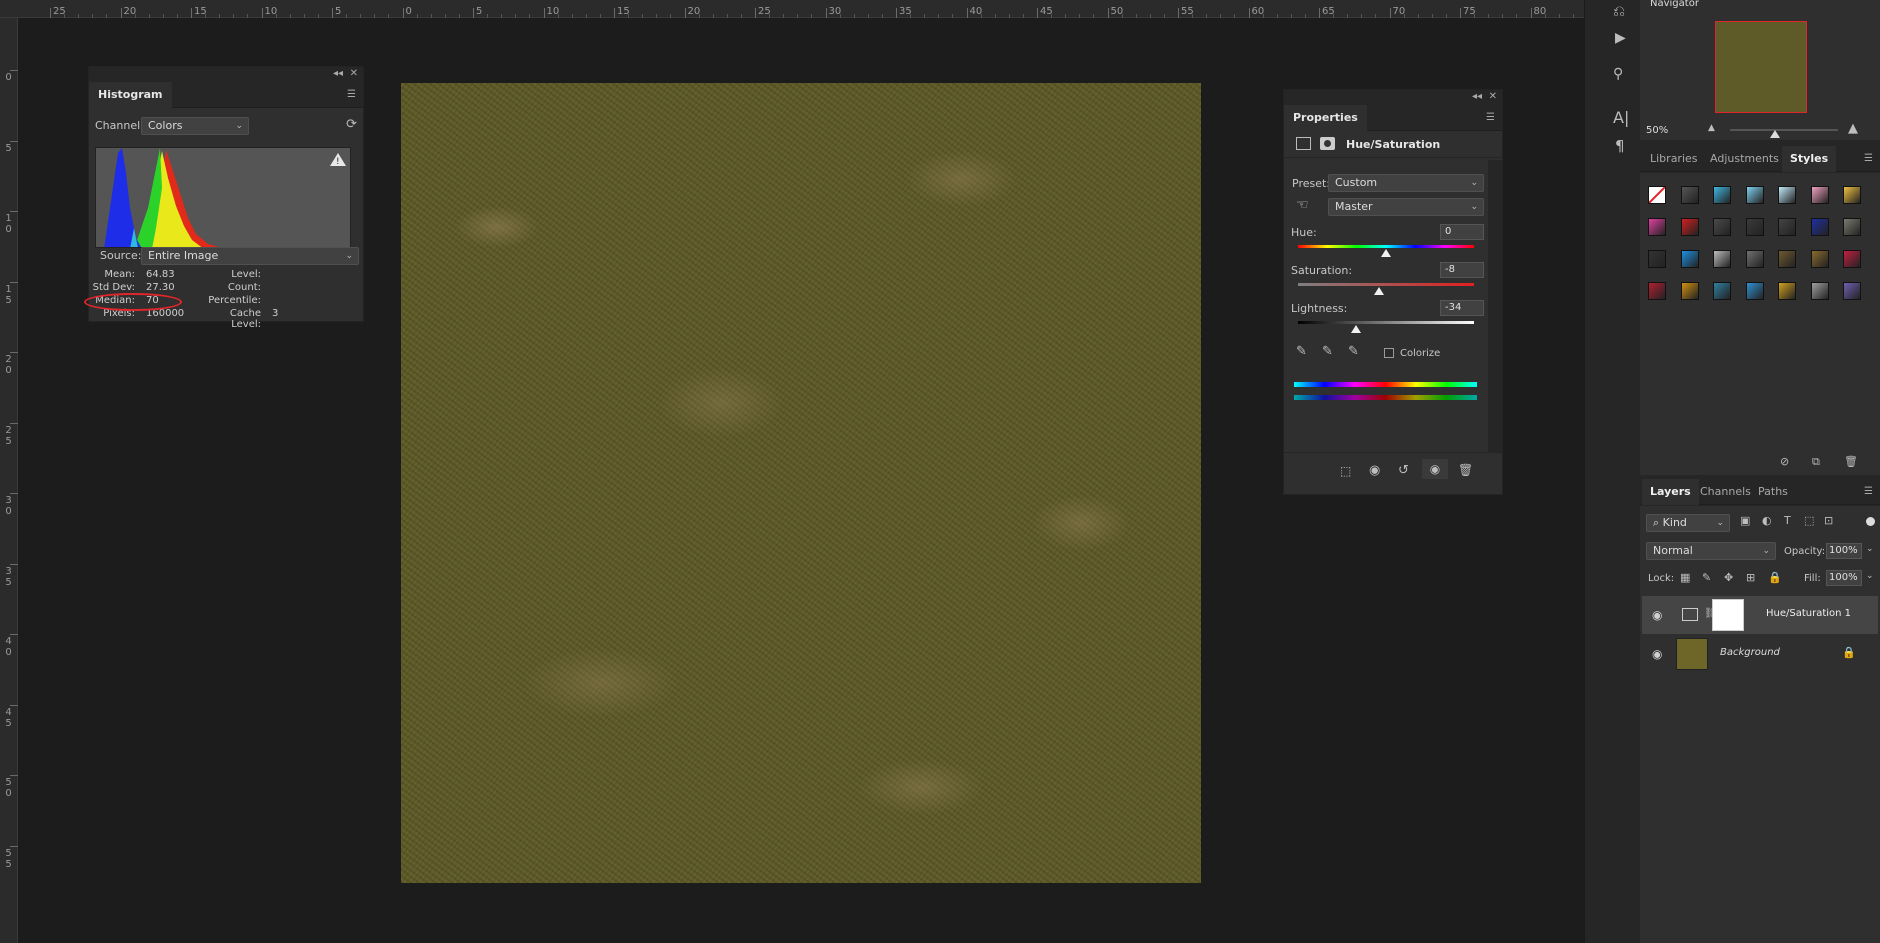 The width and height of the screenshot is (1880, 943). Describe the element at coordinates (351, 124) in the screenshot. I see `refresh-icon: ⟳` at that location.